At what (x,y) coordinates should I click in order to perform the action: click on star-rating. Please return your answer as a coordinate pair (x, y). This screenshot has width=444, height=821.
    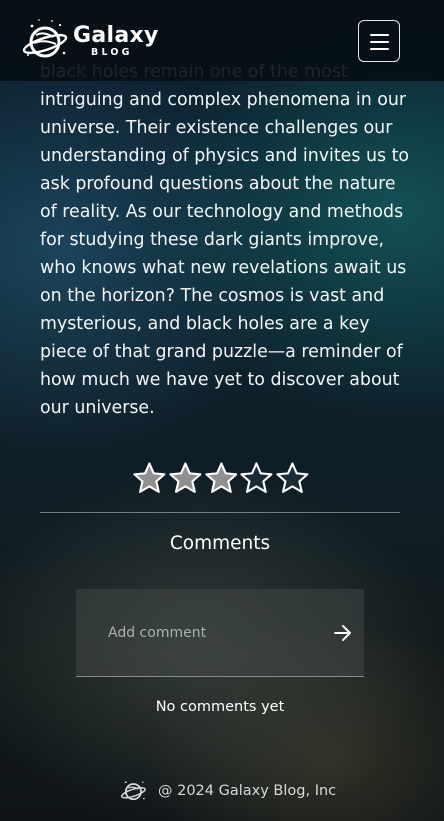
    Looking at the image, I should click on (221, 479).